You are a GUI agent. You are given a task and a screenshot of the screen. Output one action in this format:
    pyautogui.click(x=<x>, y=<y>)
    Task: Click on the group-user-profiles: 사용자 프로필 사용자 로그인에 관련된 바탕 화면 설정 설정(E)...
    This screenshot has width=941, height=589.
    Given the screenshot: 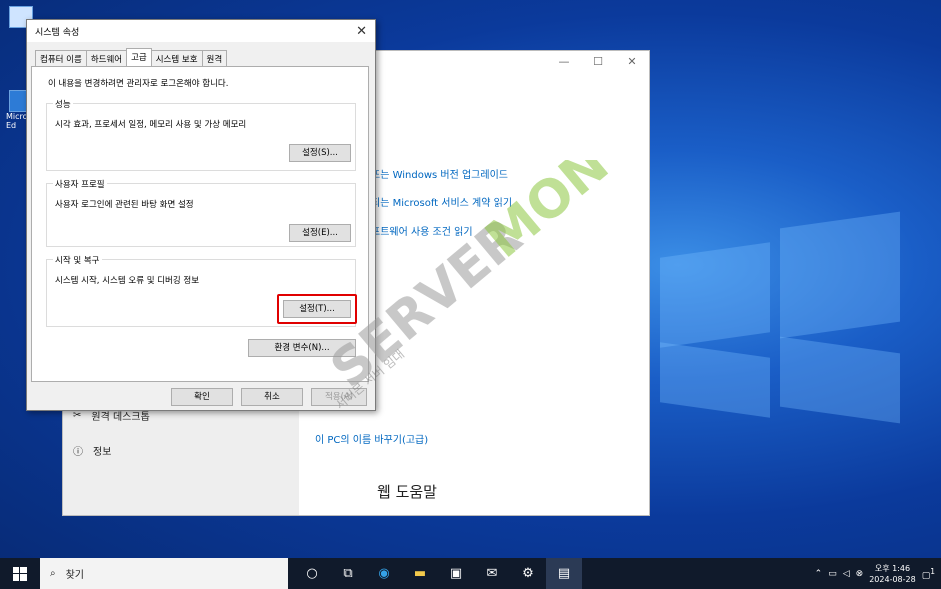 What is the action you would take?
    pyautogui.click(x=201, y=212)
    